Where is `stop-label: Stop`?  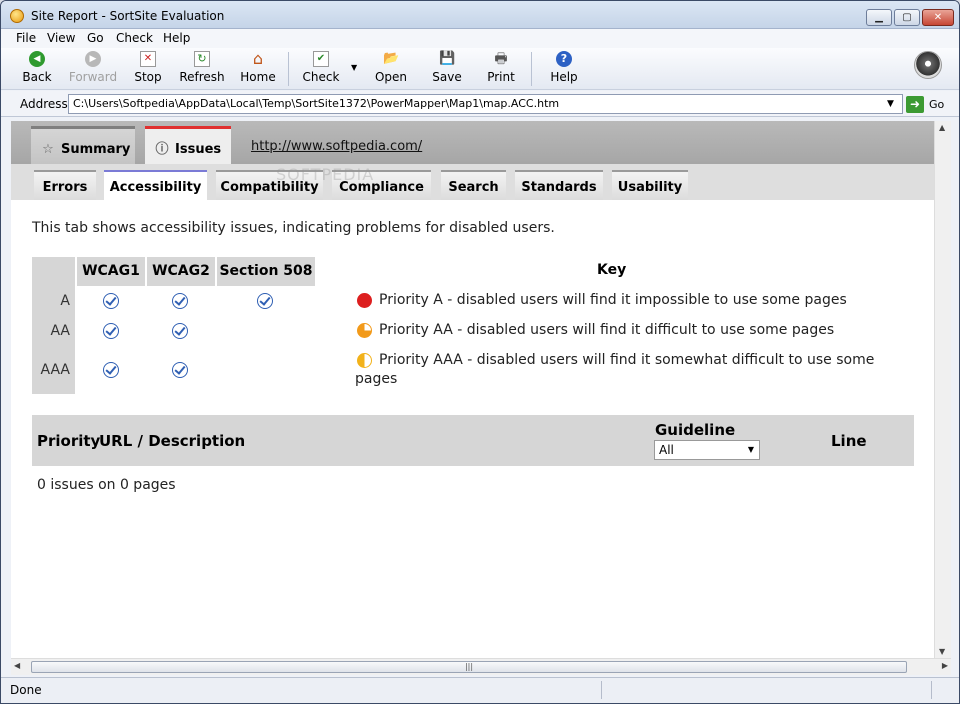 stop-label: Stop is located at coordinates (148, 77).